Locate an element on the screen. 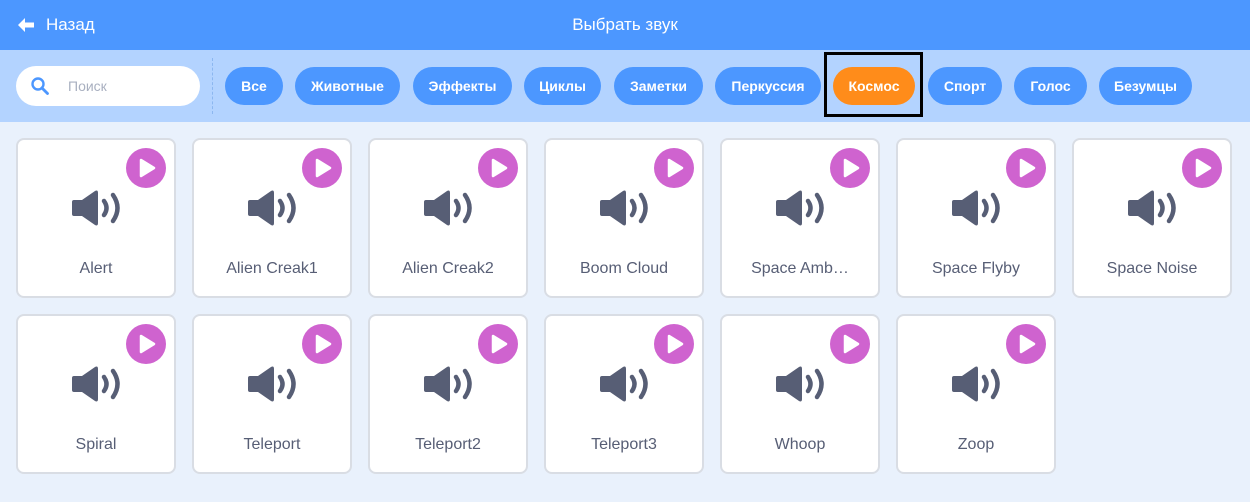 This screenshot has width=1250, height=502. sound-card: Alien Creak1 is located at coordinates (272, 218).